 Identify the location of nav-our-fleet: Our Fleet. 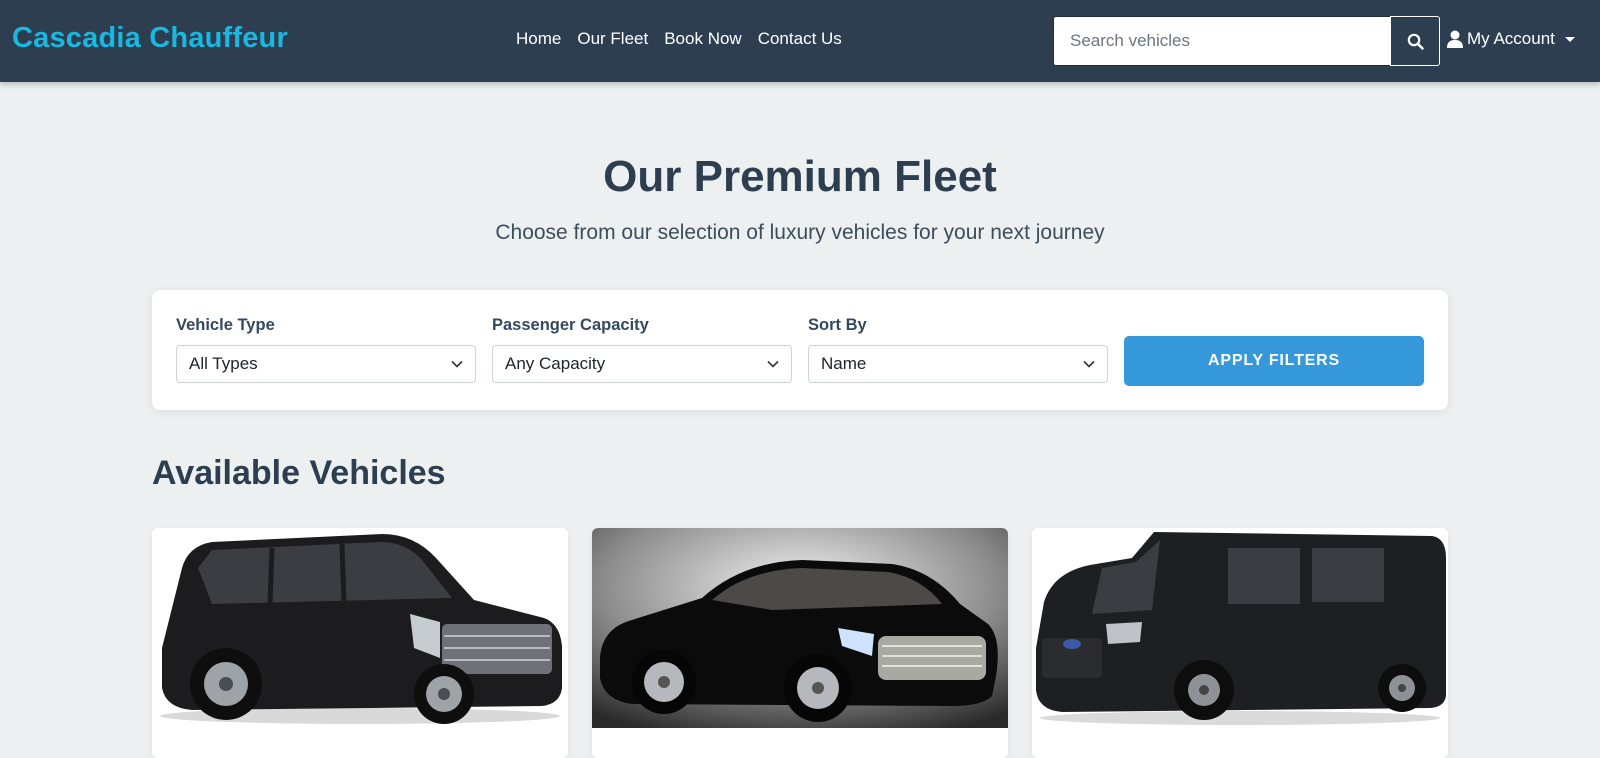
(612, 39).